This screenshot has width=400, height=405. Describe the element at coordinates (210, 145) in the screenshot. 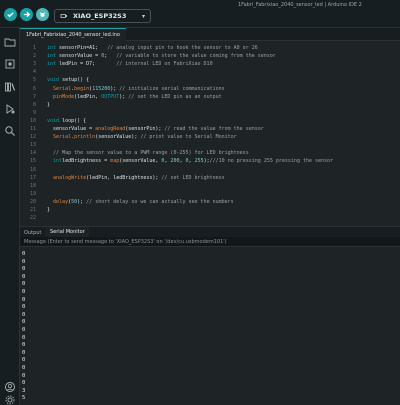

I see `code-line: 13` at that location.